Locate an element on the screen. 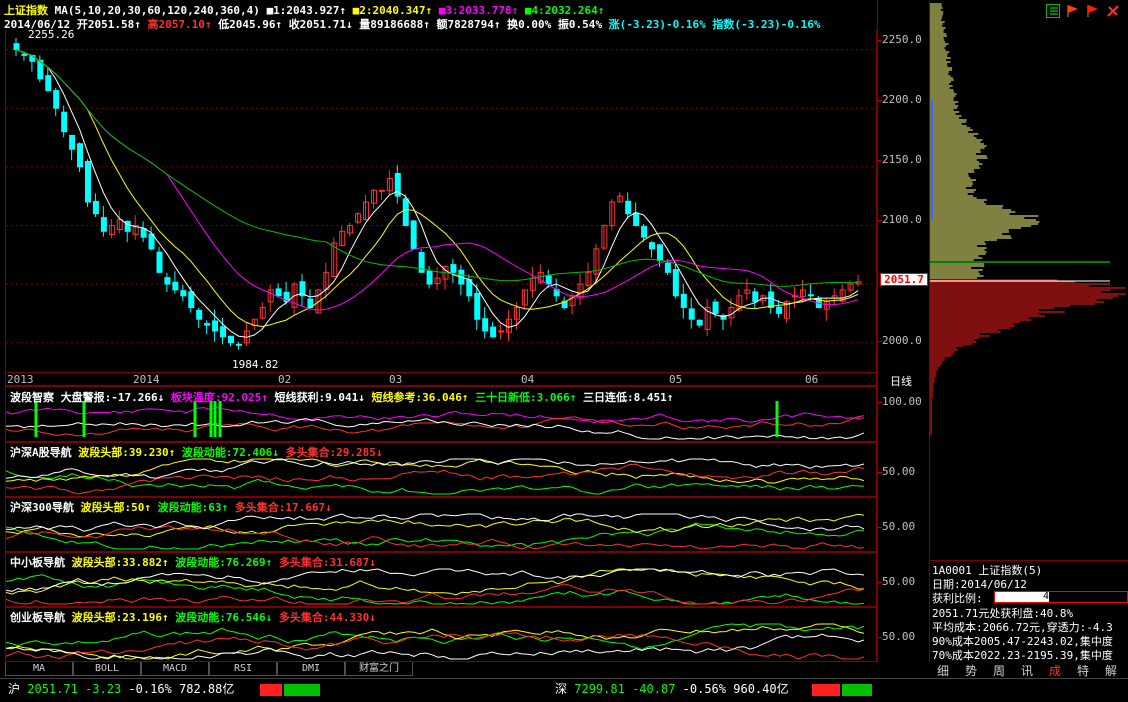  date-axis: 2013 2014 02 03 04 05 06 is located at coordinates (441, 379).